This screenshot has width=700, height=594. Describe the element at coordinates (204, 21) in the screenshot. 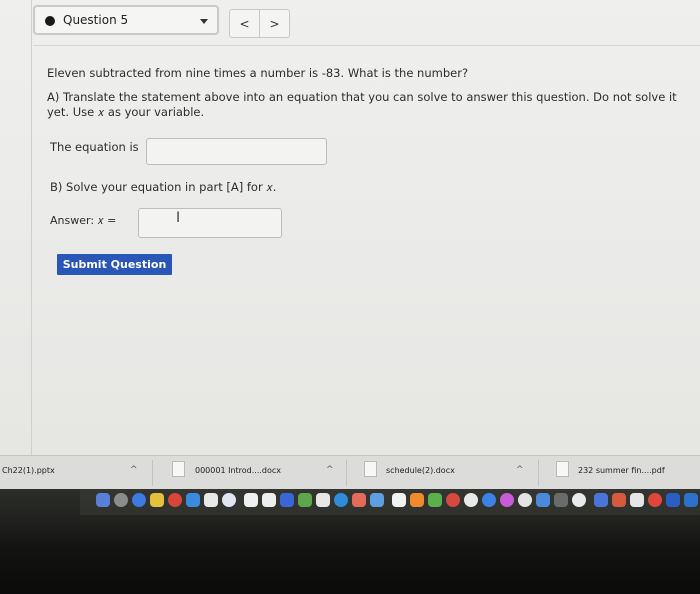

I see `chevron-down-icon` at that location.